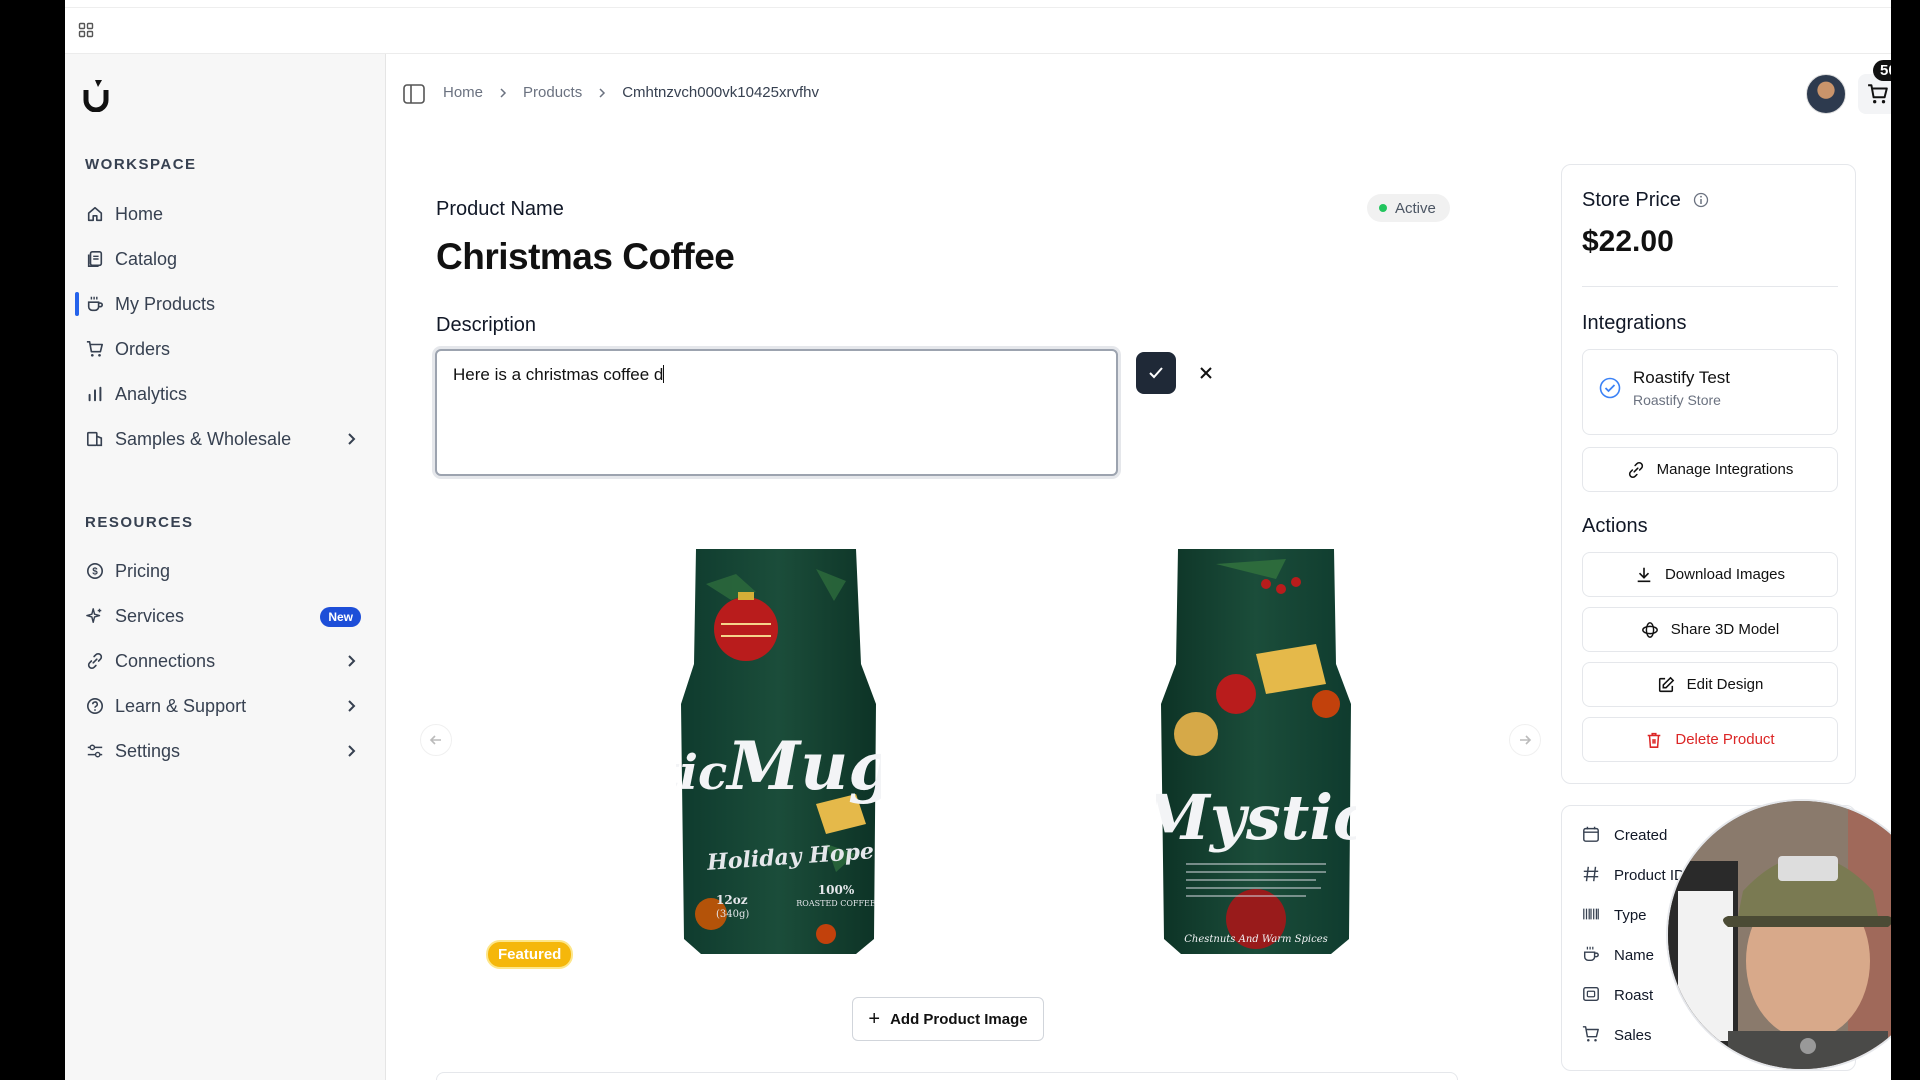  What do you see at coordinates (96, 95) in the screenshot?
I see `app-logo-icon` at bounding box center [96, 95].